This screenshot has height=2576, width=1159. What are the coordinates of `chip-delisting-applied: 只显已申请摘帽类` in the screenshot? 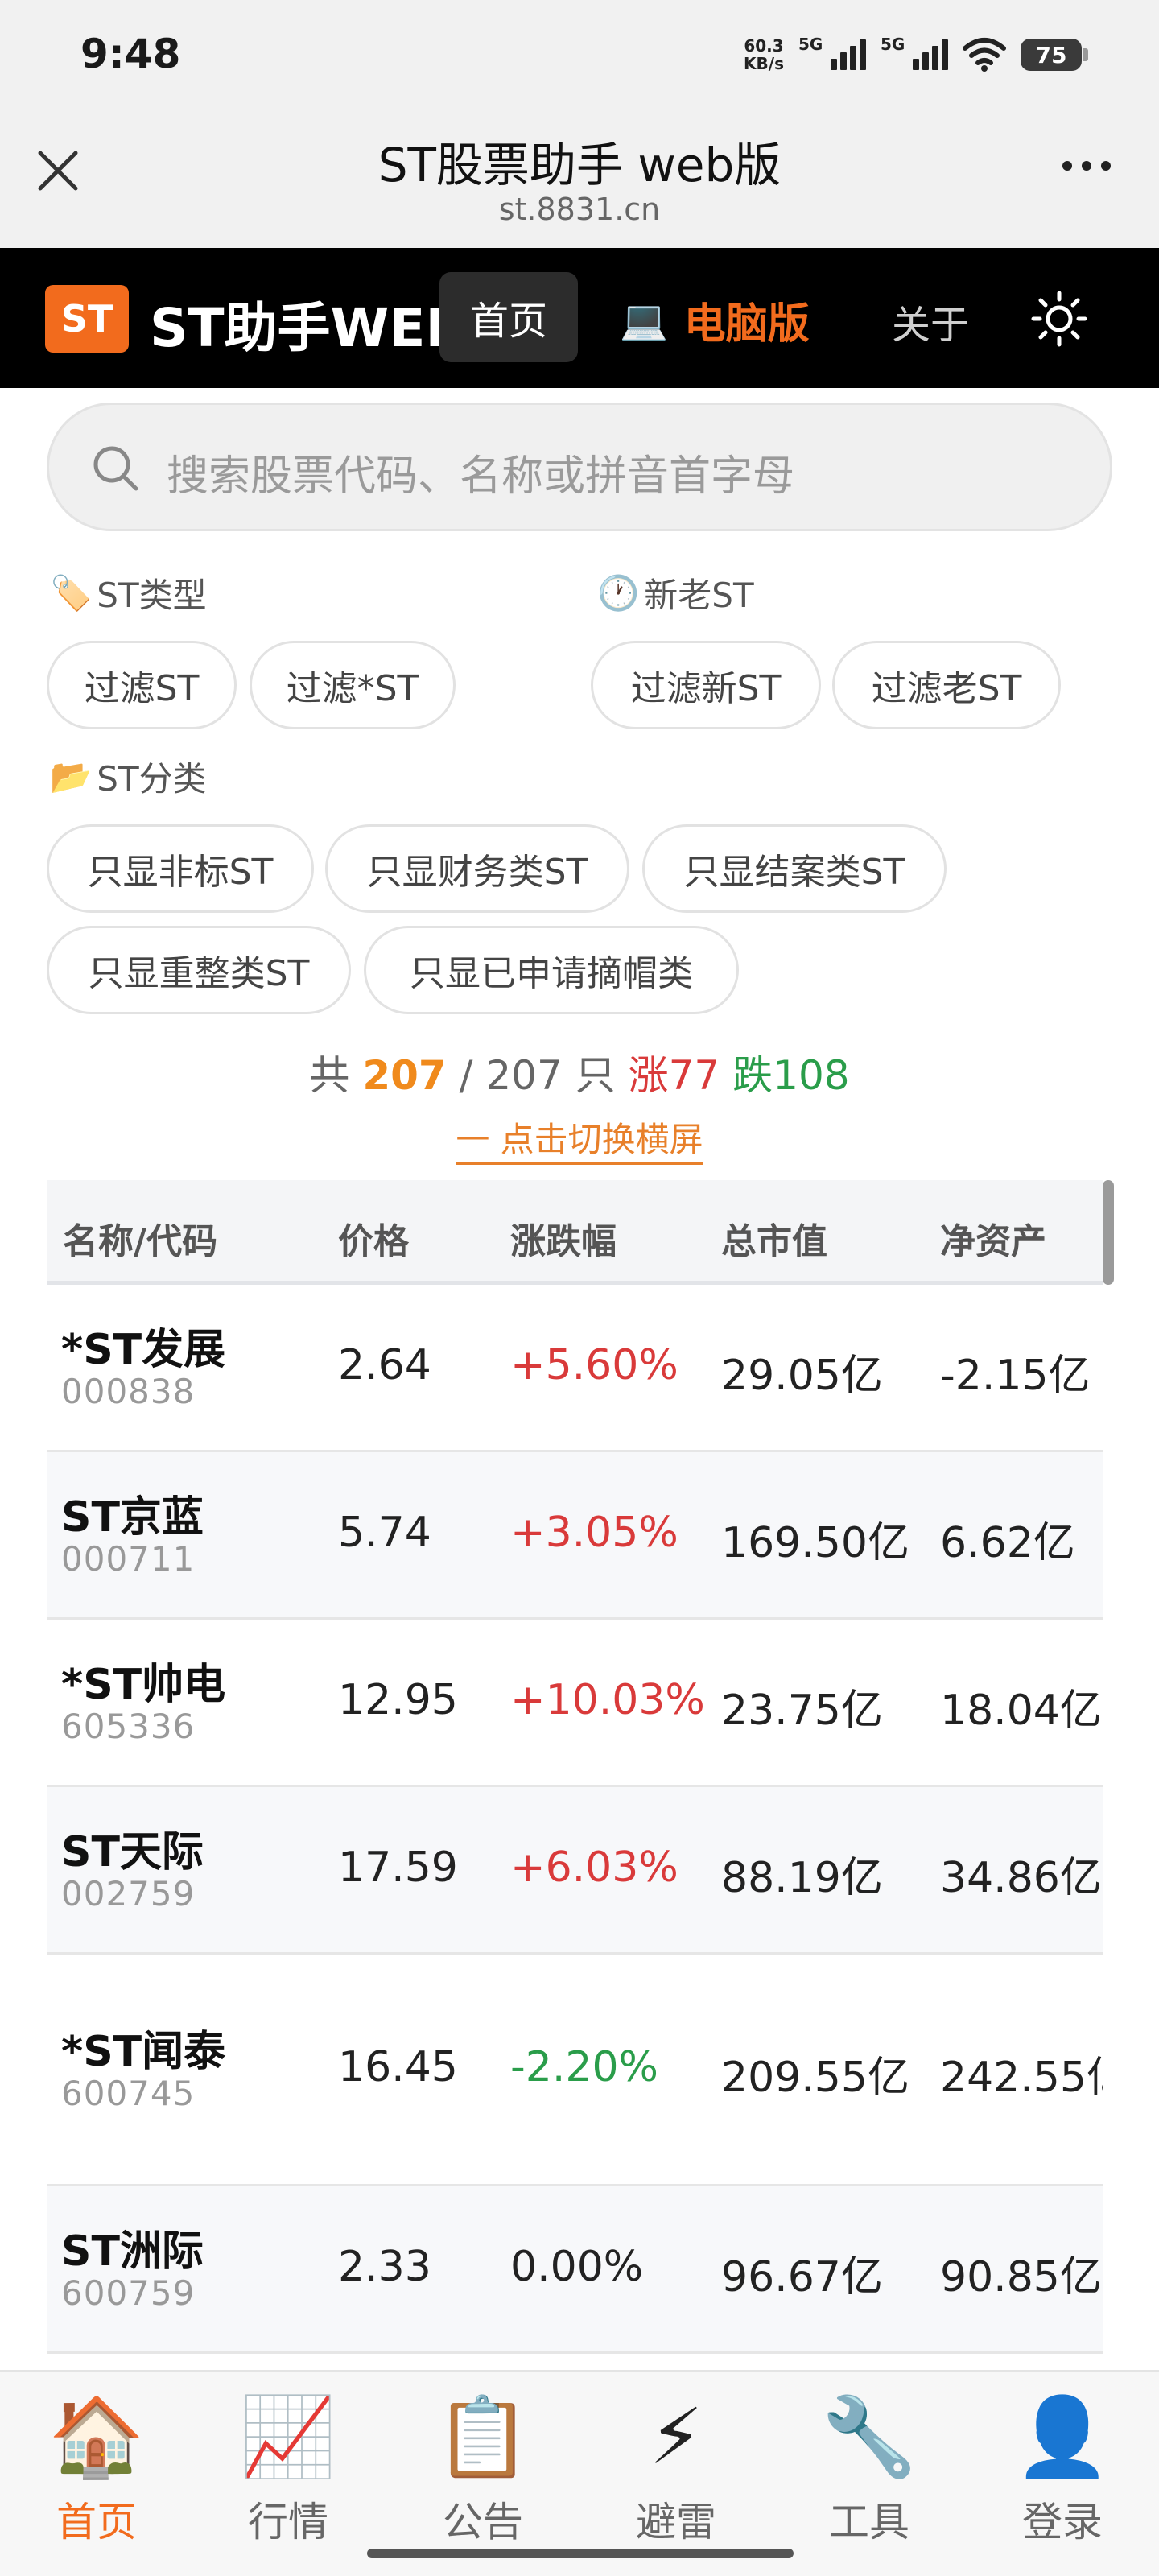 It's located at (551, 970).